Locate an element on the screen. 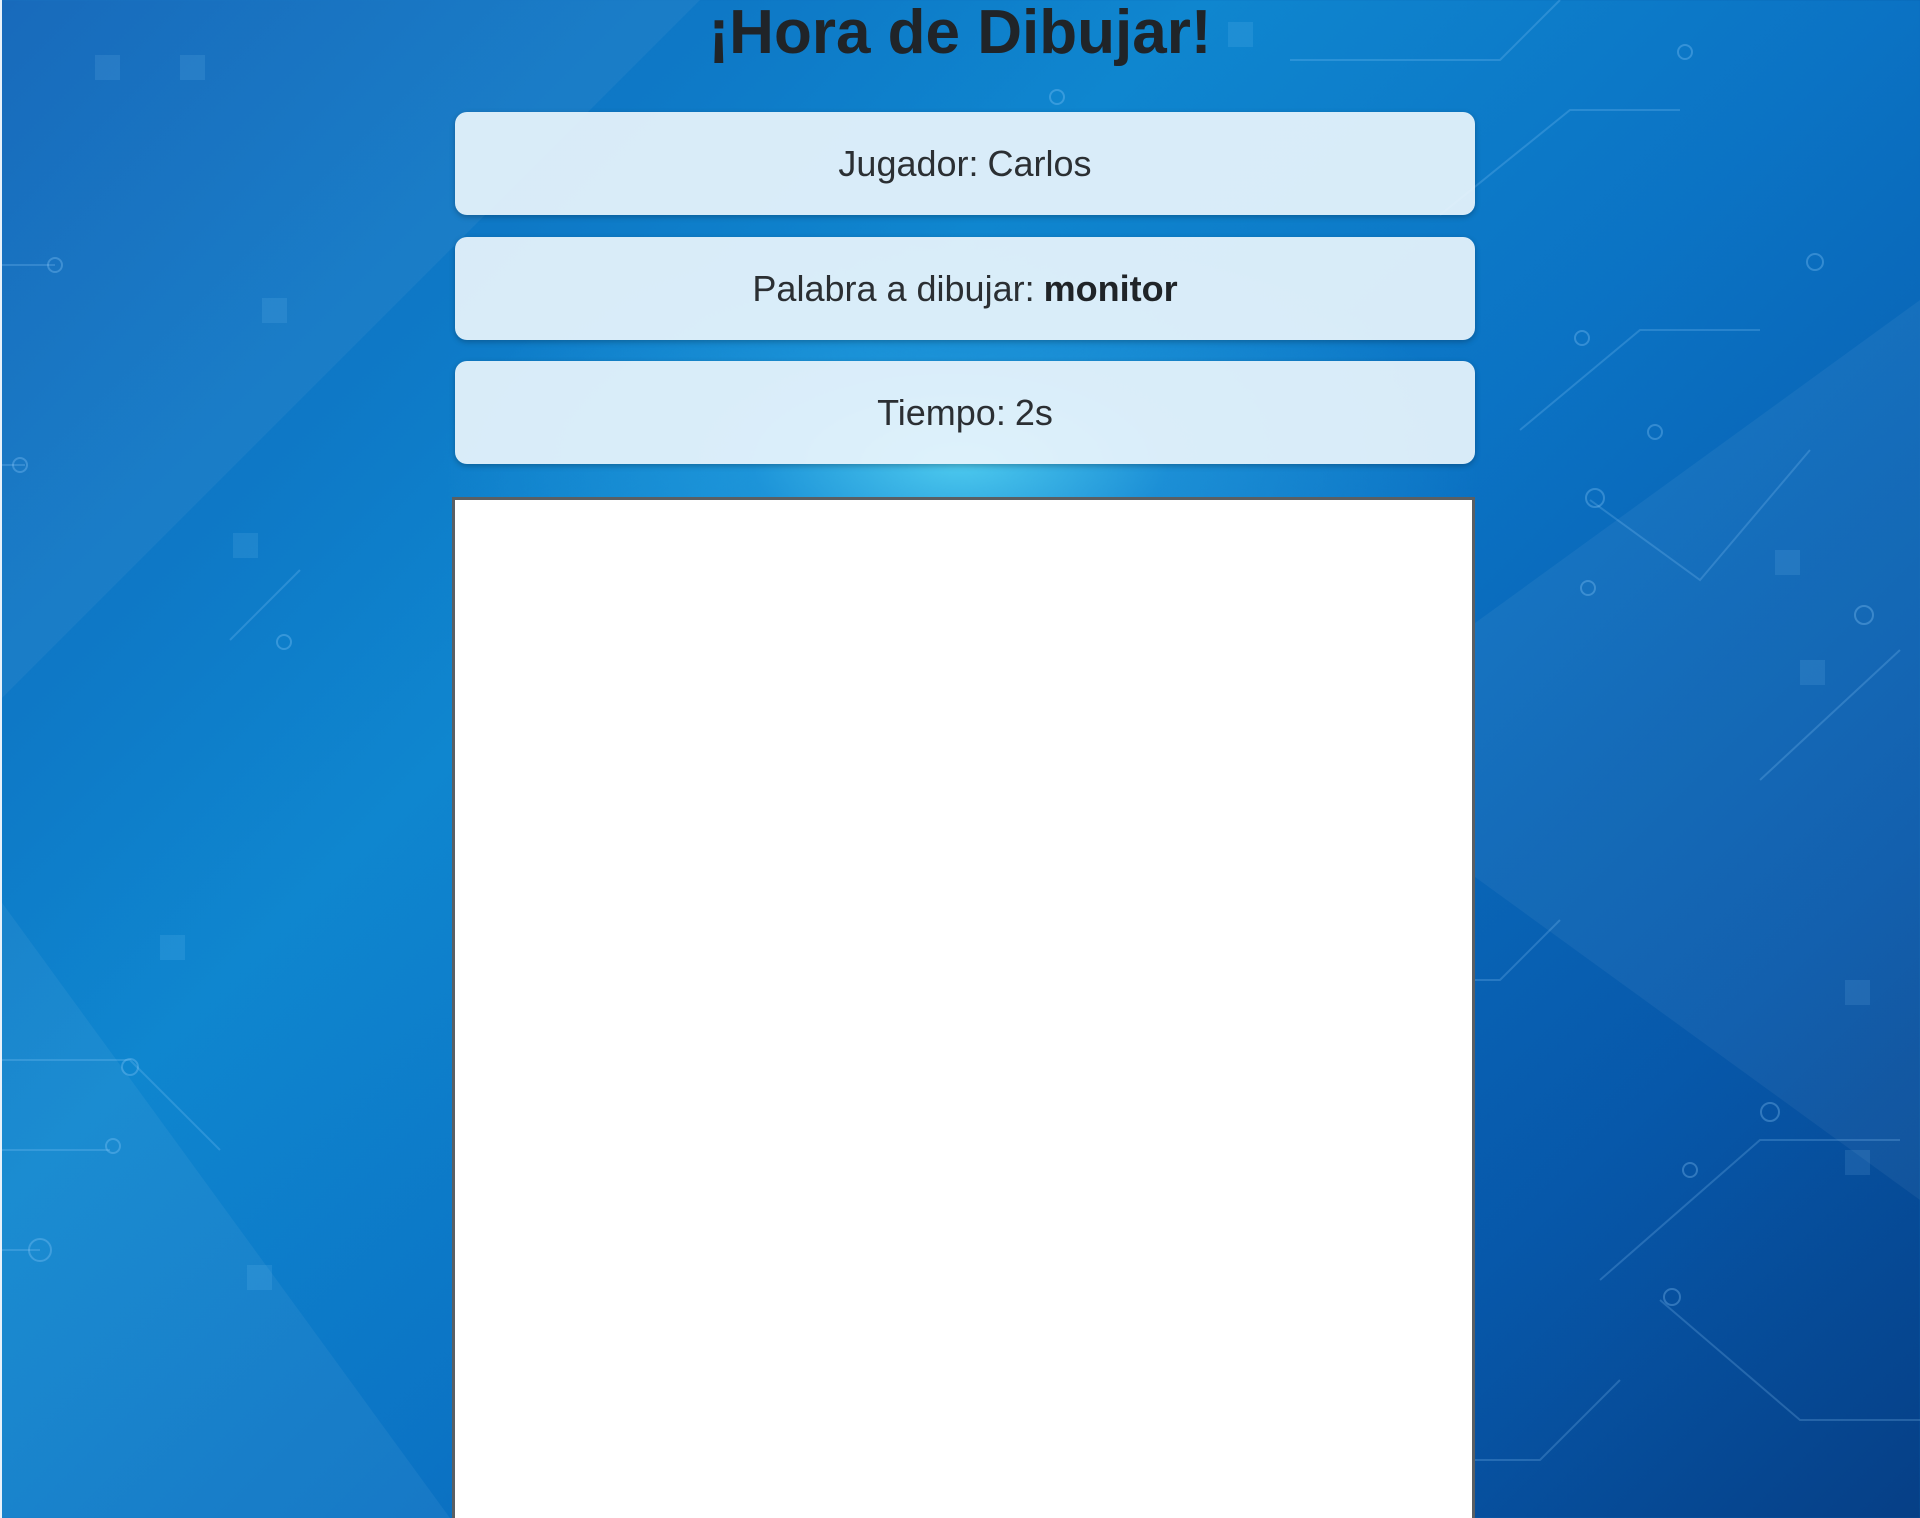 The width and height of the screenshot is (1920, 1518). player-panel: Jugador: Carlos is located at coordinates (965, 163).